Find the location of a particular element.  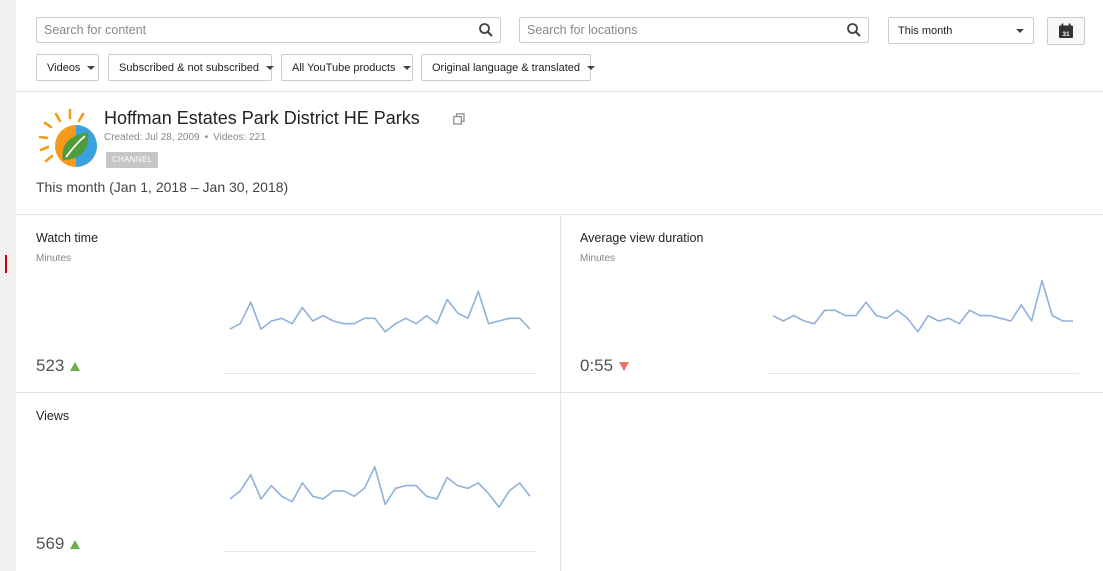

sidebar-active-indicator is located at coordinates (6, 264).